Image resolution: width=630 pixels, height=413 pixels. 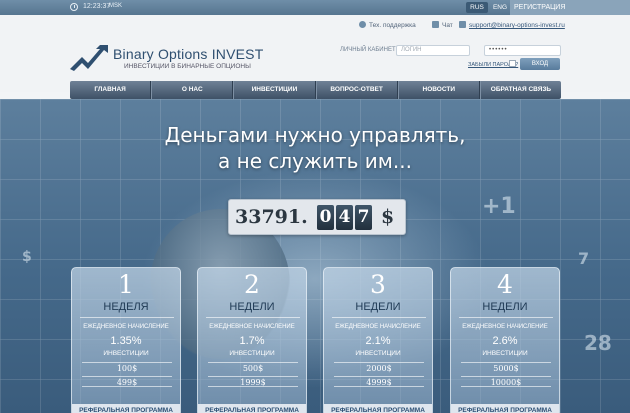 I want to click on logo-subtitle: ИНВЕСТИЦИИ В БИНАРНЫЕ ОПЦИОНЫ, so click(x=187, y=66).